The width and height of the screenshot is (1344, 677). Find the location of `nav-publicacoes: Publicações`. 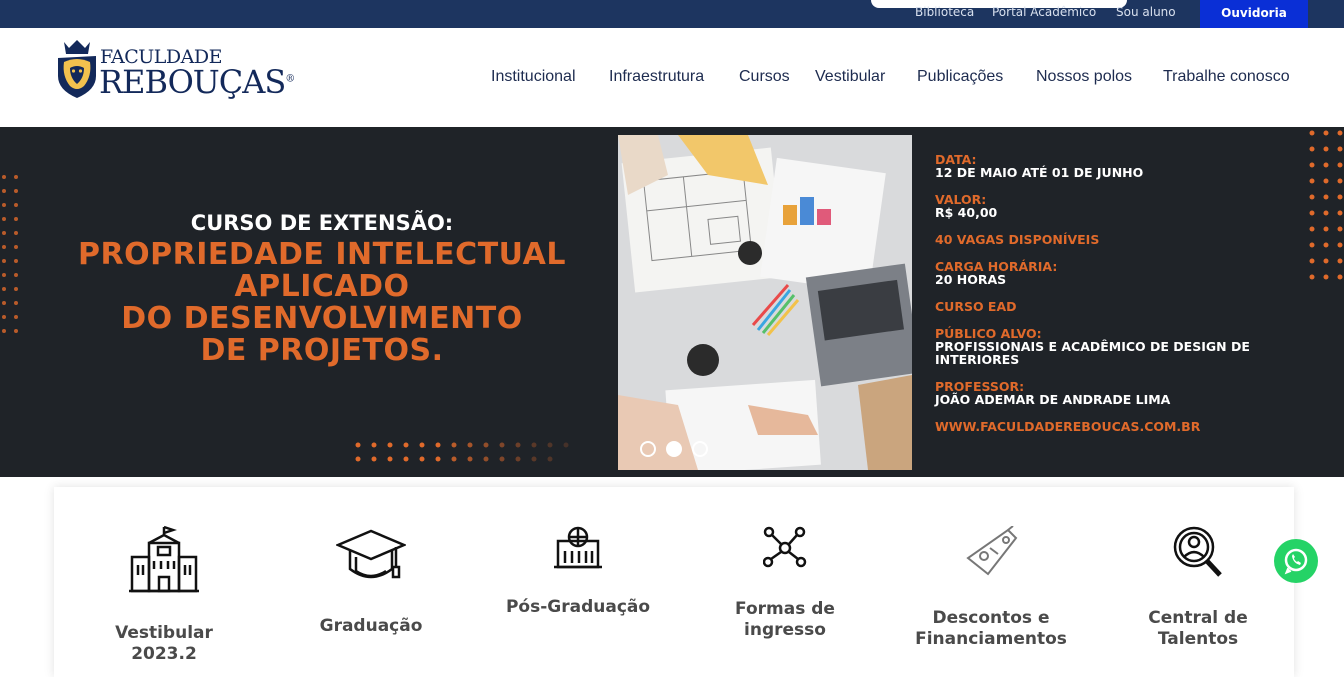

nav-publicacoes: Publicações is located at coordinates (960, 77).